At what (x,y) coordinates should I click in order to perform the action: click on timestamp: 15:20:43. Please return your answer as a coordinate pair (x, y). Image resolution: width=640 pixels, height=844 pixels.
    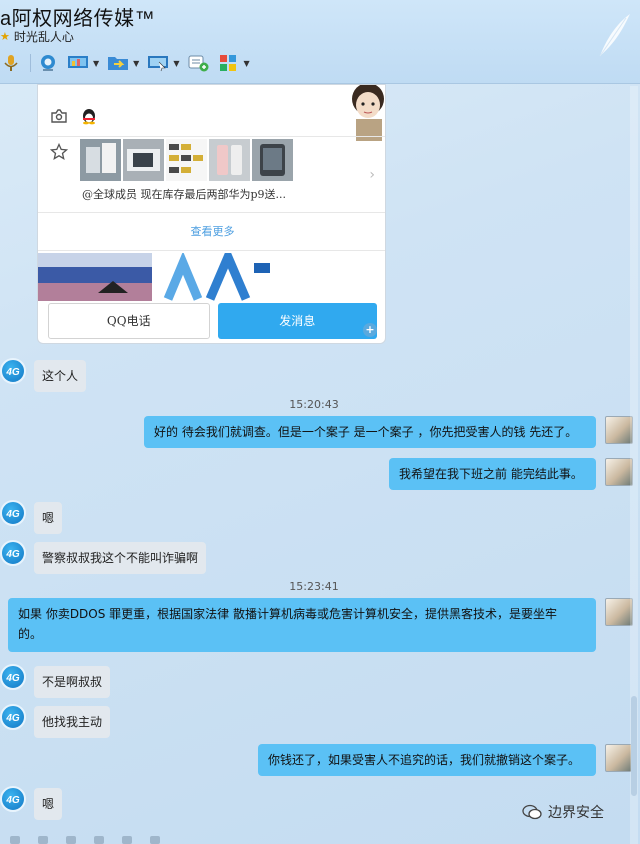
    Looking at the image, I should click on (314, 404).